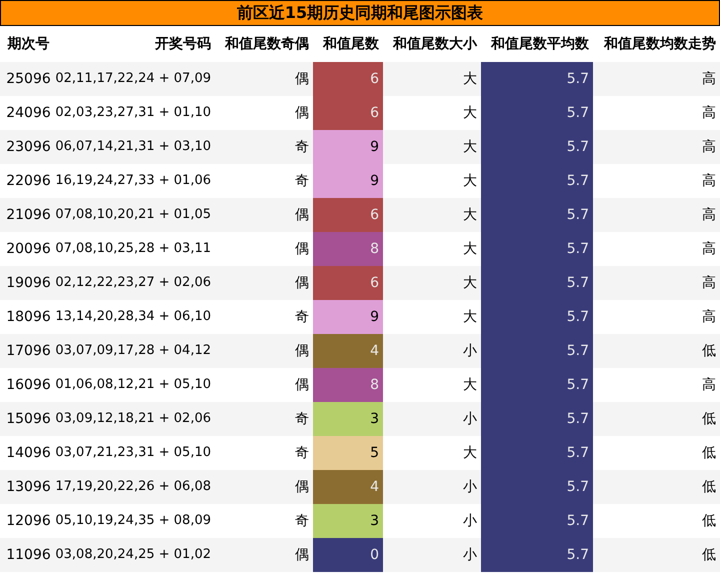 The width and height of the screenshot is (720, 573). What do you see at coordinates (28, 317) in the screenshot?
I see `table-cell-text: 18096` at bounding box center [28, 317].